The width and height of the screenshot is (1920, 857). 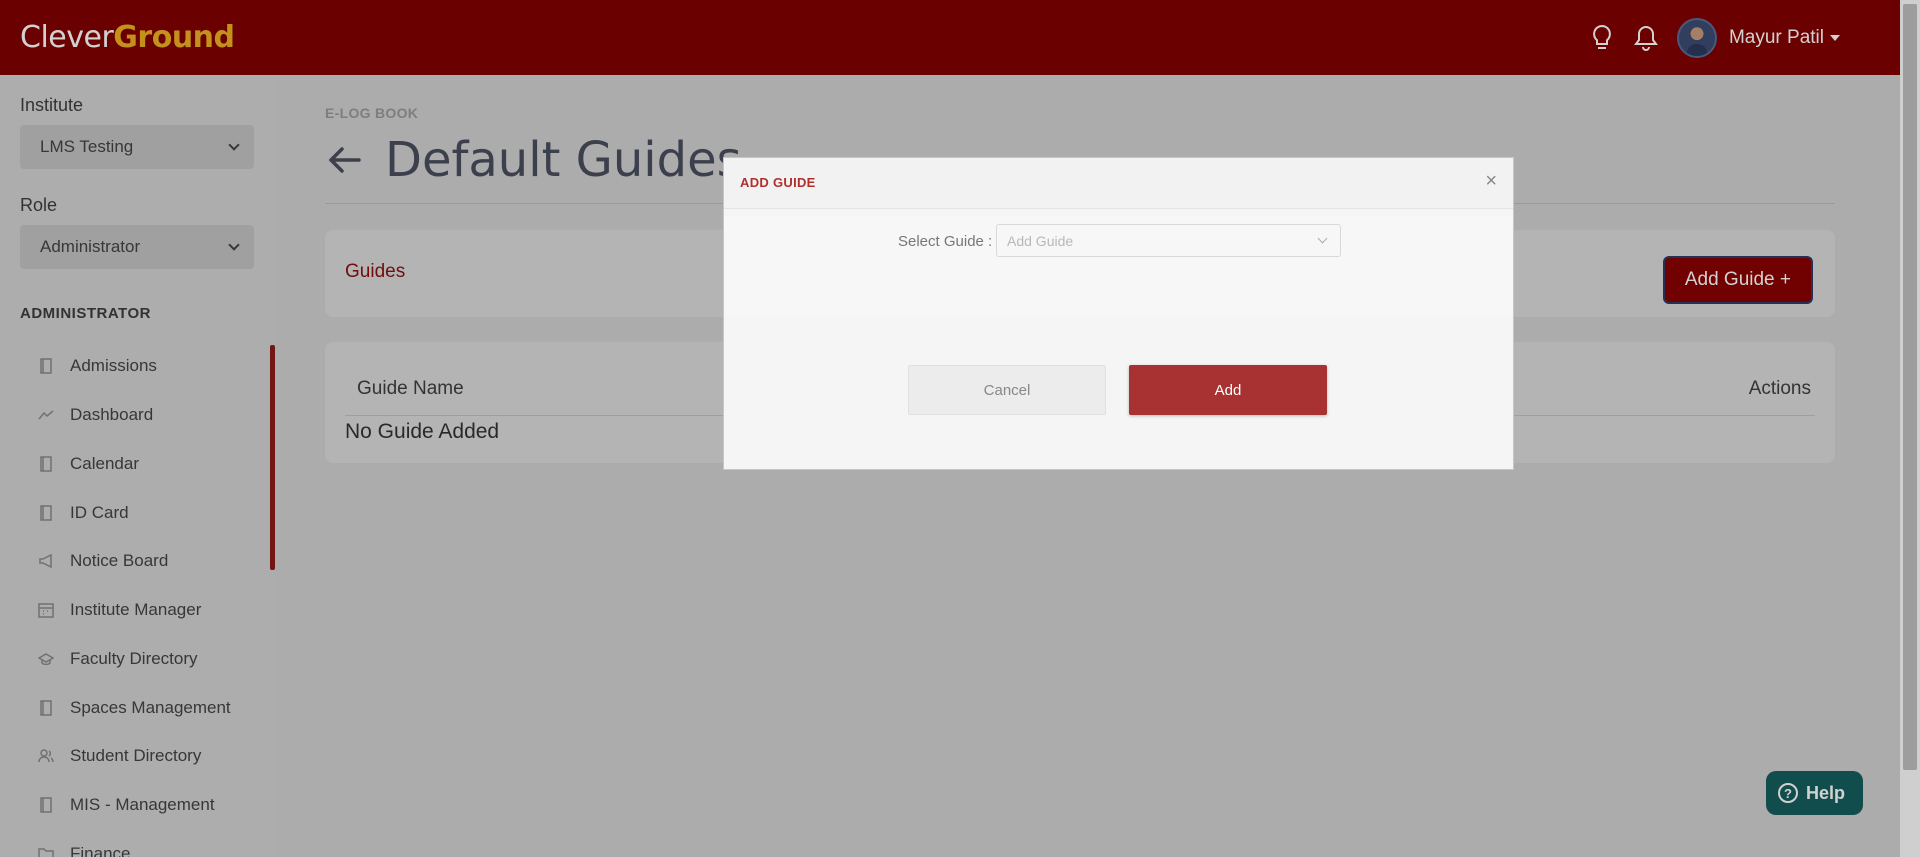 What do you see at coordinates (778, 182) in the screenshot?
I see `modal-title: ADD GUIDE` at bounding box center [778, 182].